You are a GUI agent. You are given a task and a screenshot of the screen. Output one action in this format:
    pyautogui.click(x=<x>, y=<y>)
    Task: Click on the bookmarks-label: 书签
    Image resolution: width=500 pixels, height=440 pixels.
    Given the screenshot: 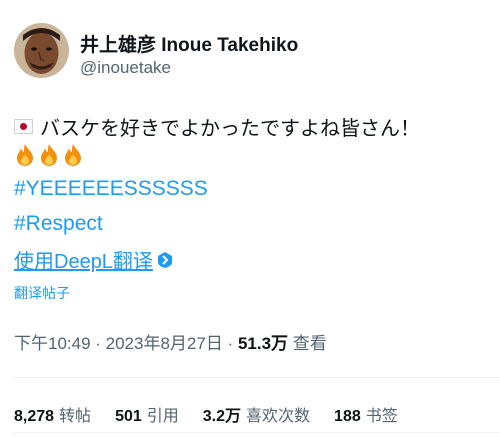 What is the action you would take?
    pyautogui.click(x=381, y=416)
    